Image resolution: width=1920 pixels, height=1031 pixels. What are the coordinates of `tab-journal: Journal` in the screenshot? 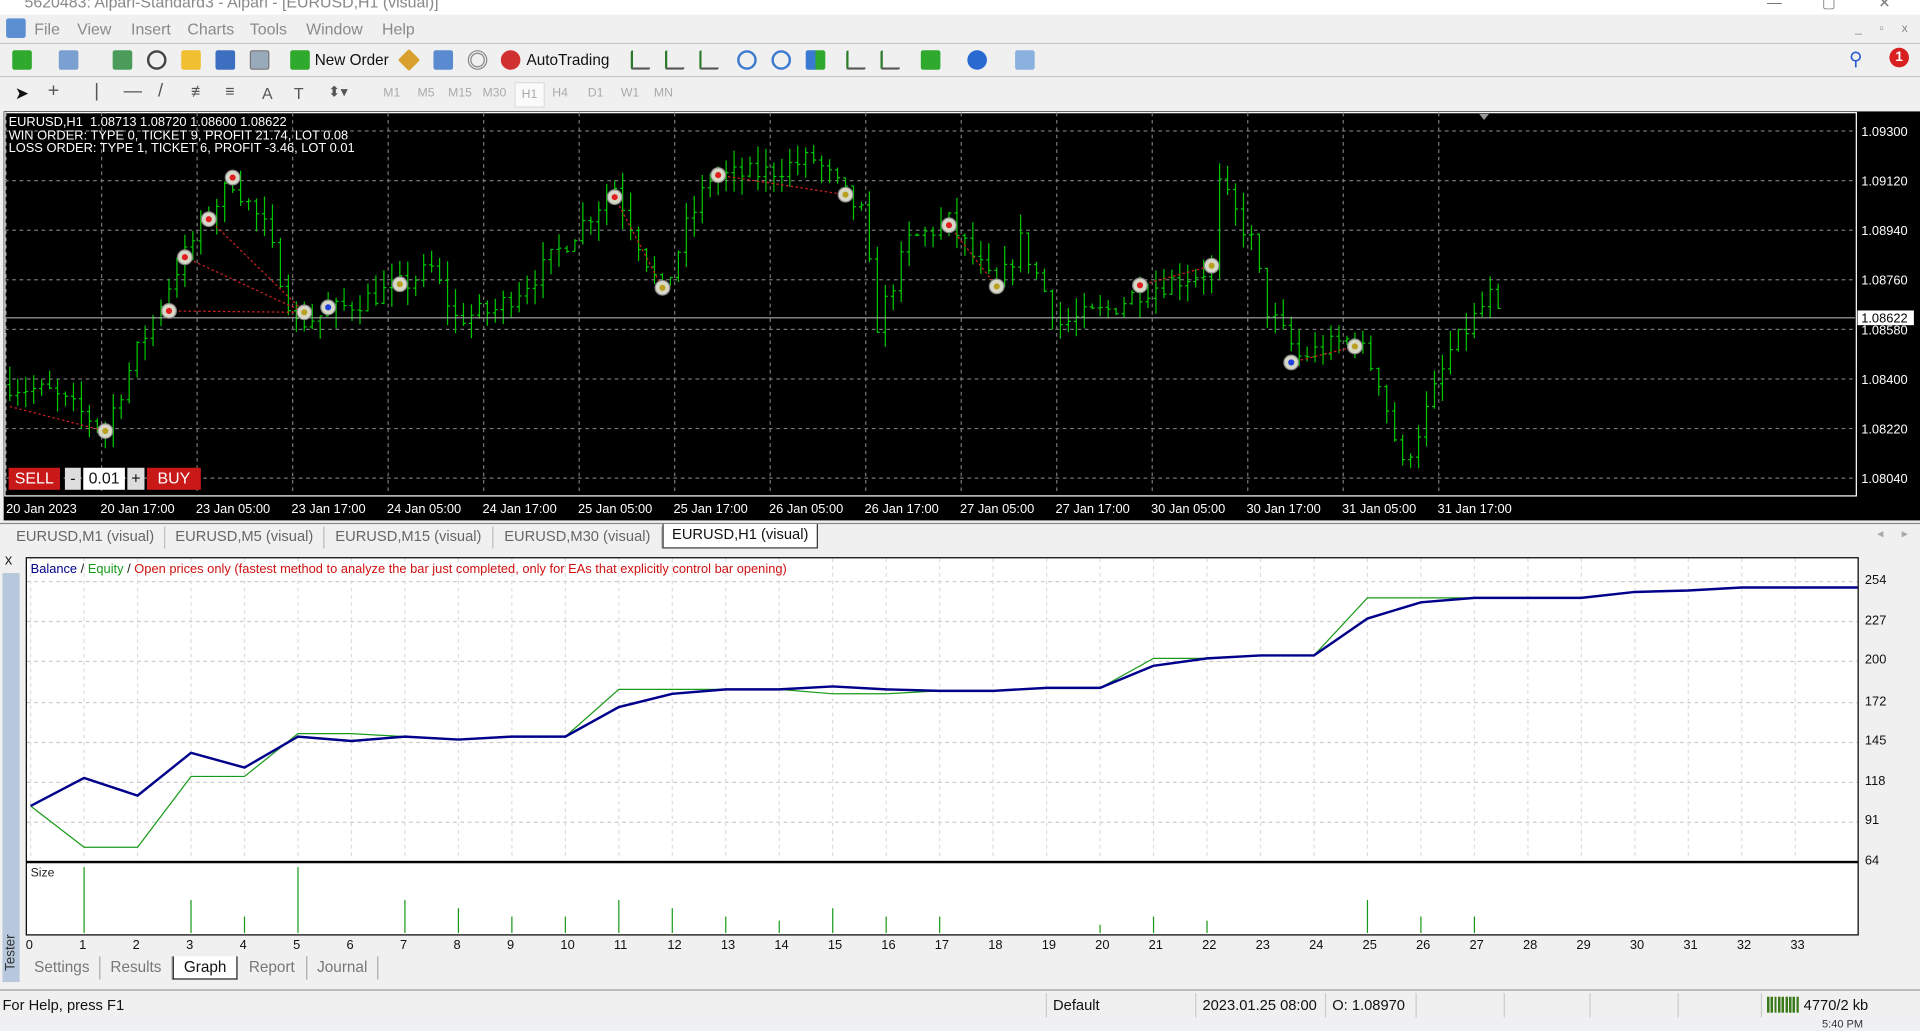 It's located at (343, 968).